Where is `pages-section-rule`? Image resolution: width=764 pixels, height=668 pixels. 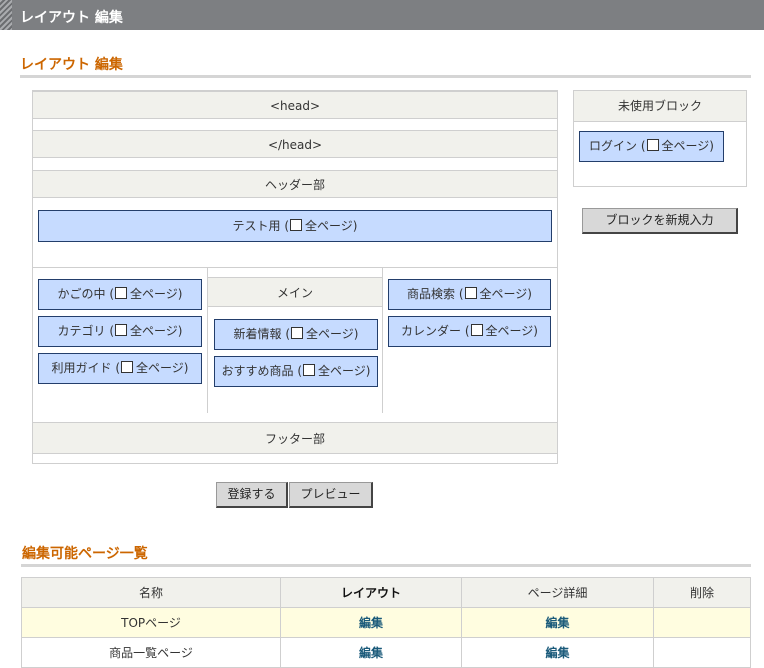 pages-section-rule is located at coordinates (386, 565).